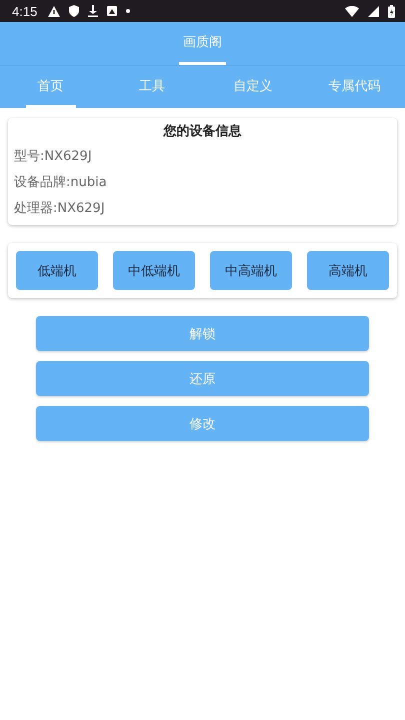  Describe the element at coordinates (373, 11) in the screenshot. I see `signal-icon` at that location.